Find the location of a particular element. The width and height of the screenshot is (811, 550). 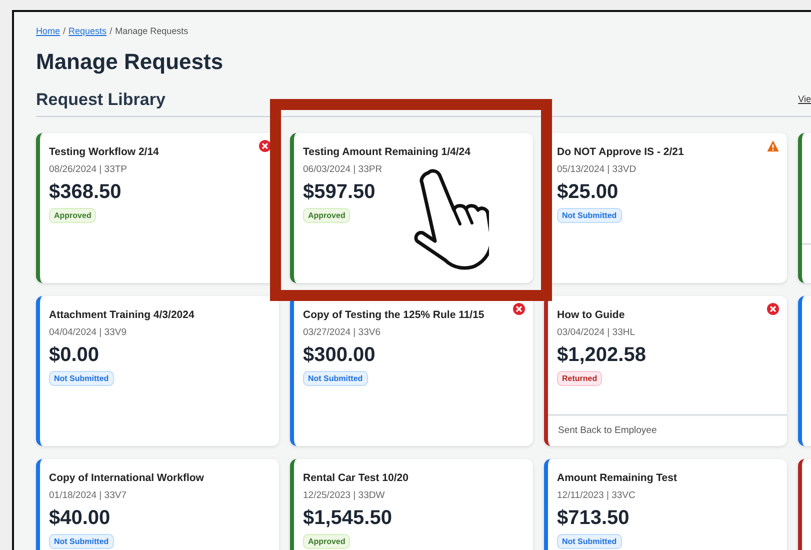

card-footer-text: Sent Back to Employee is located at coordinates (667, 430).